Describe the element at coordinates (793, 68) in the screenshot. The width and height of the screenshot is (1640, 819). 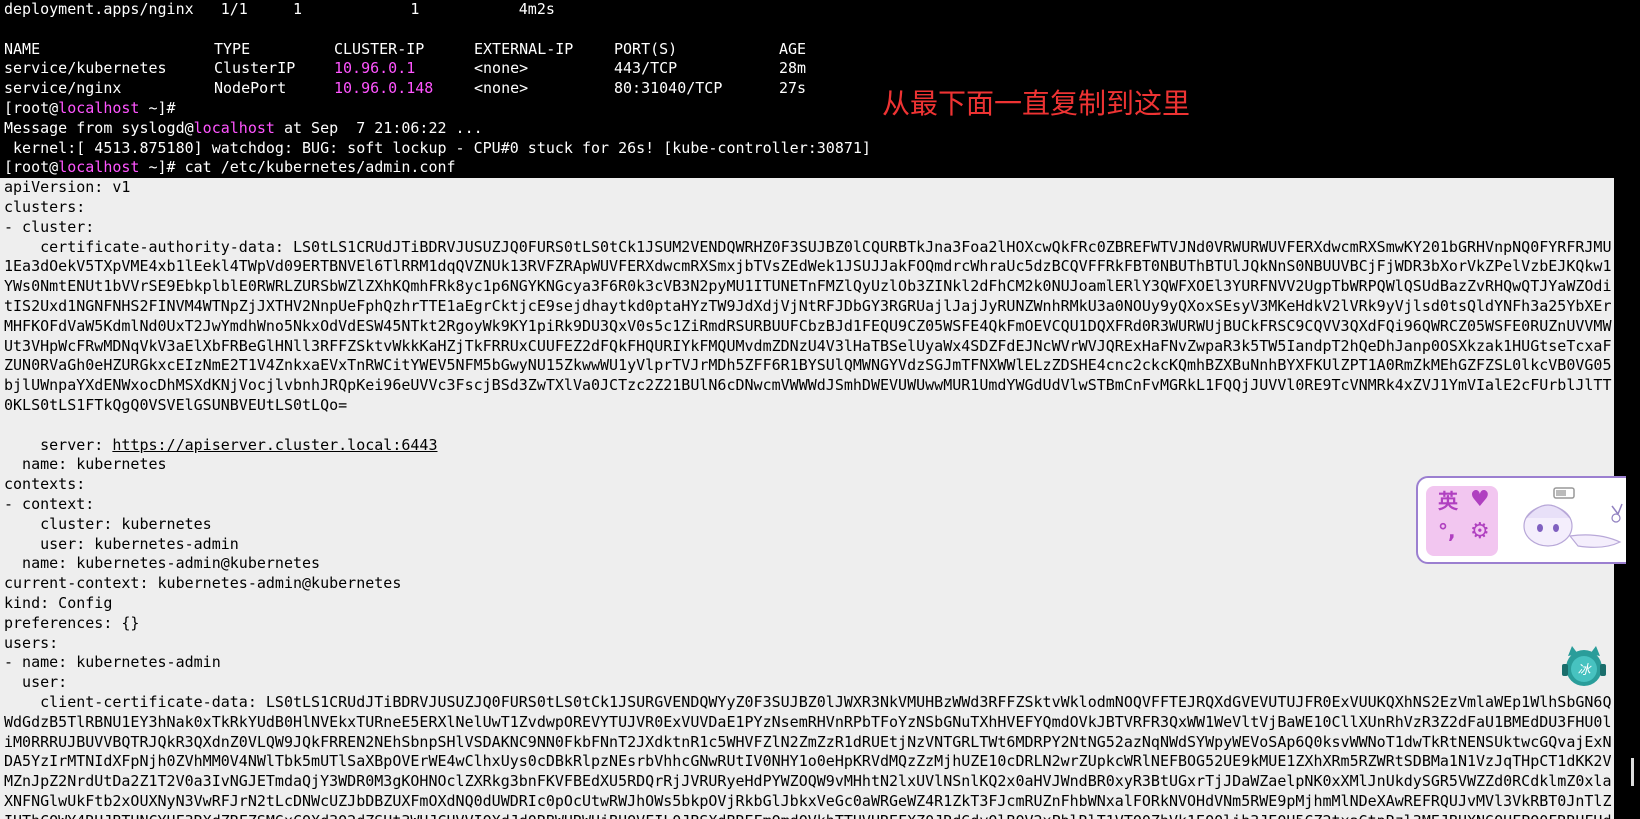
I see `svc-age: 28m` at that location.